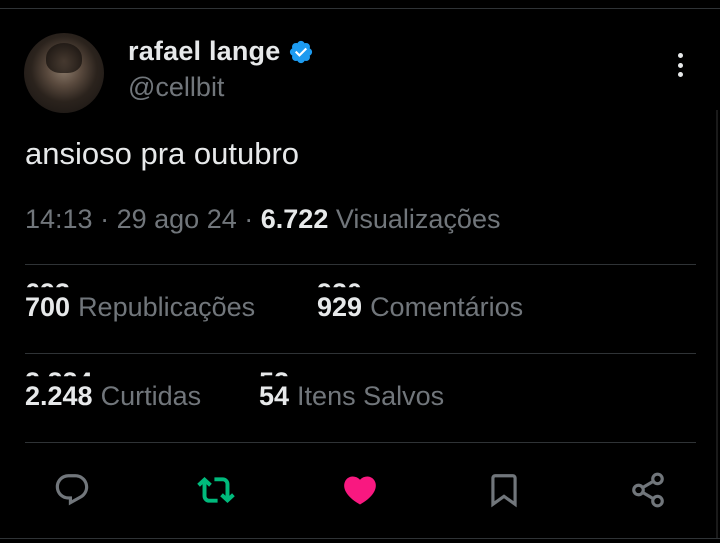 The width and height of the screenshot is (720, 543). I want to click on comments-stat: 920 929 Comentários, so click(420, 300).